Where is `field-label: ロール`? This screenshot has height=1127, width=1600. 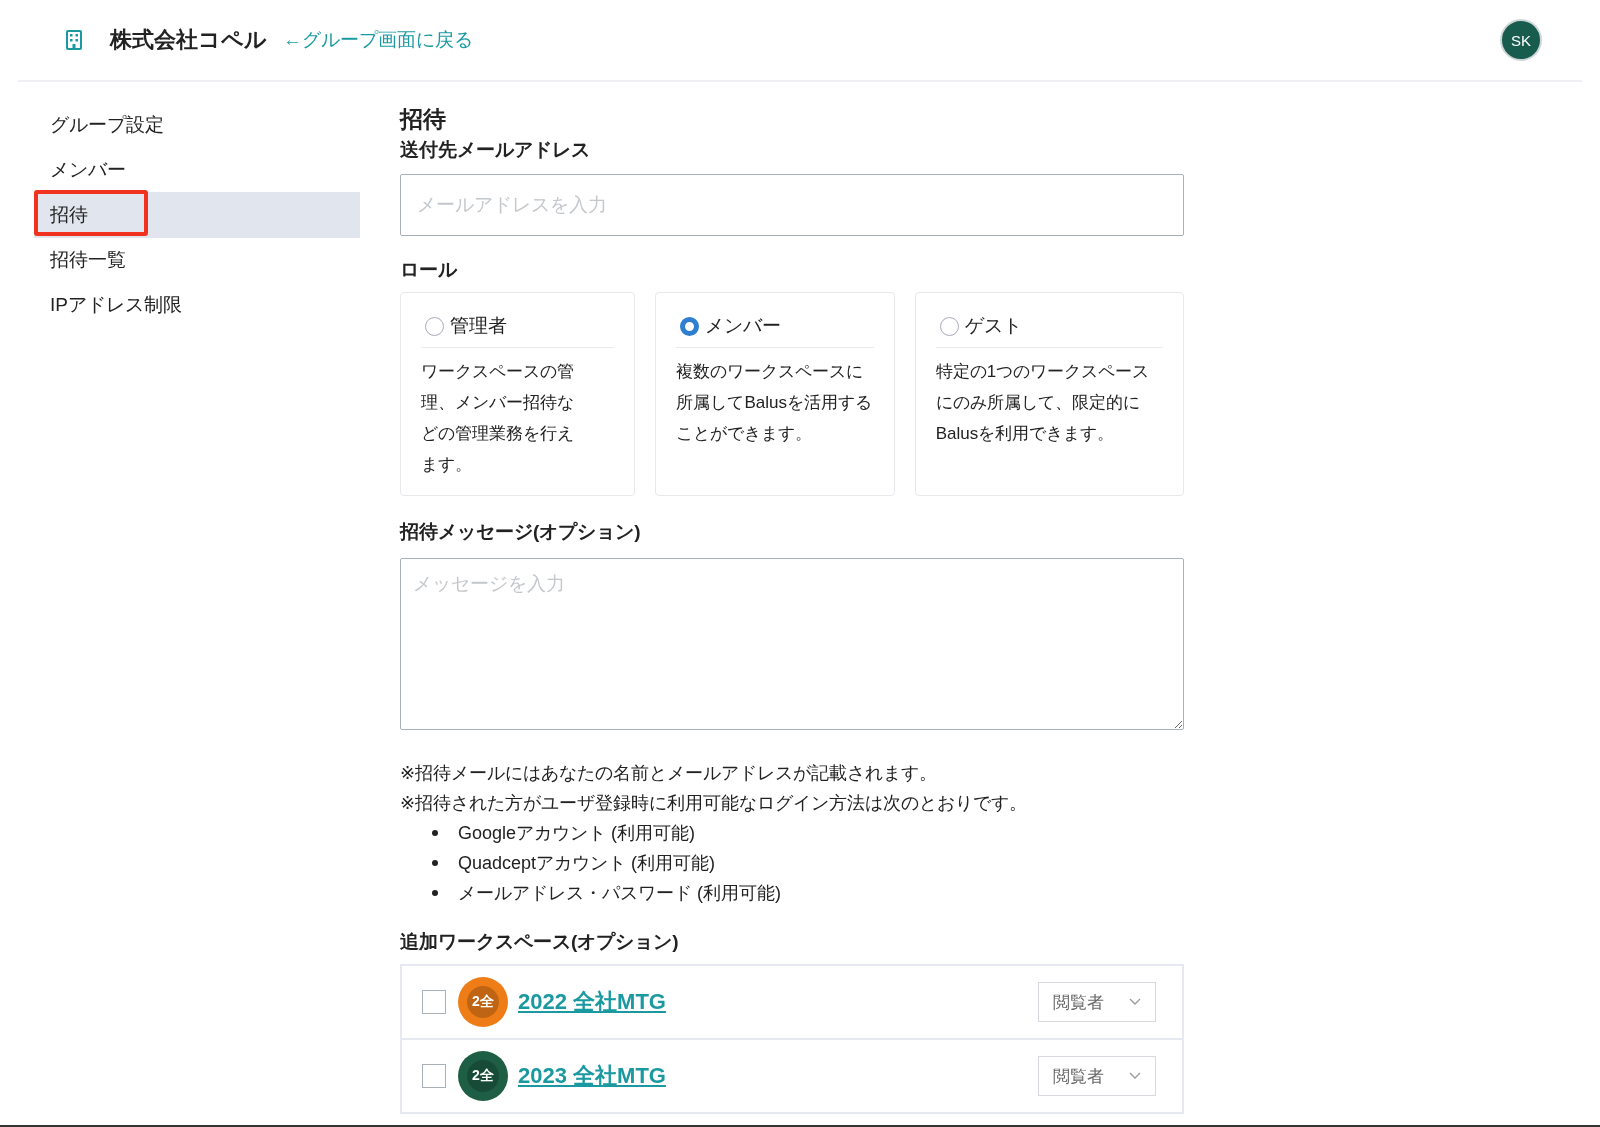
field-label: ロール is located at coordinates (429, 270).